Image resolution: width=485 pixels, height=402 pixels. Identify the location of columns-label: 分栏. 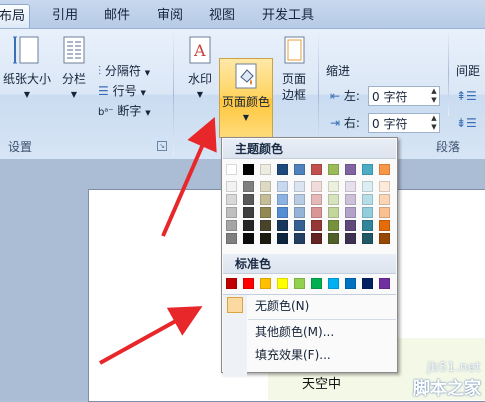
(73, 79).